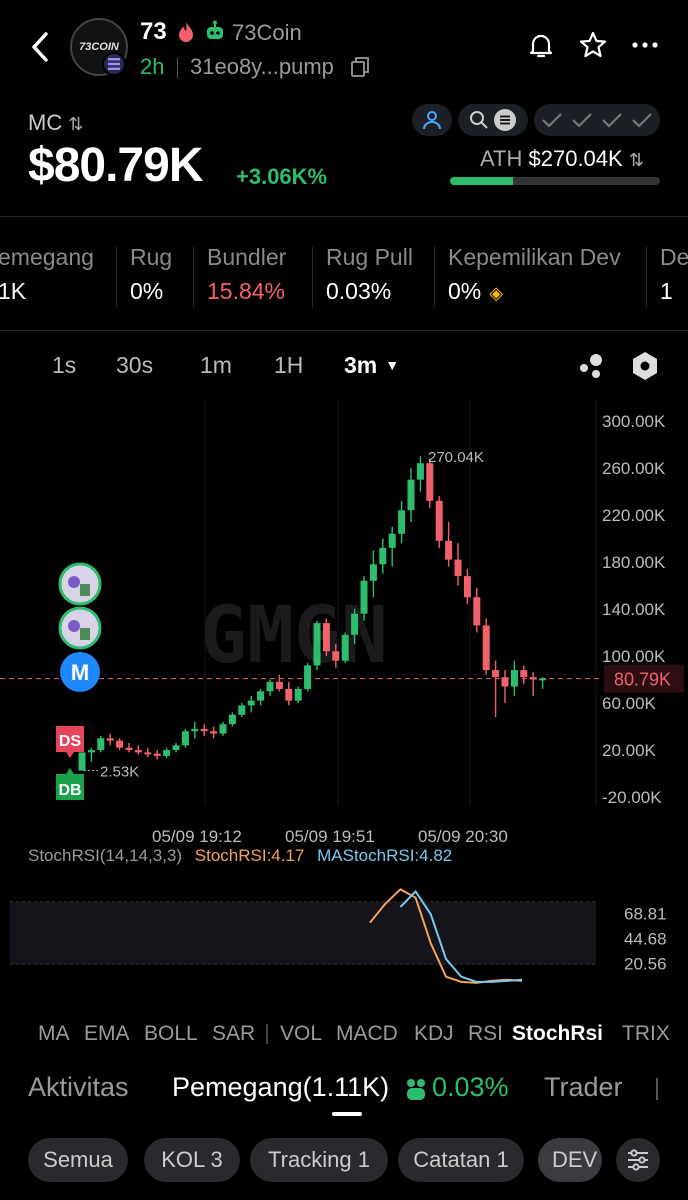 This screenshot has width=688, height=1200. I want to click on market-cap-value: $80.79K, so click(115, 165).